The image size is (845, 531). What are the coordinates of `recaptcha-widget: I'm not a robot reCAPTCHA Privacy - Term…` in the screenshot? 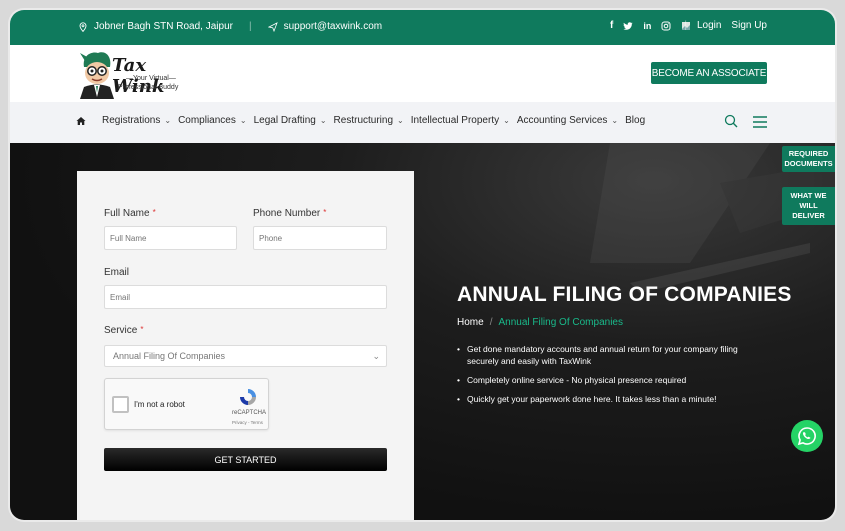 It's located at (186, 404).